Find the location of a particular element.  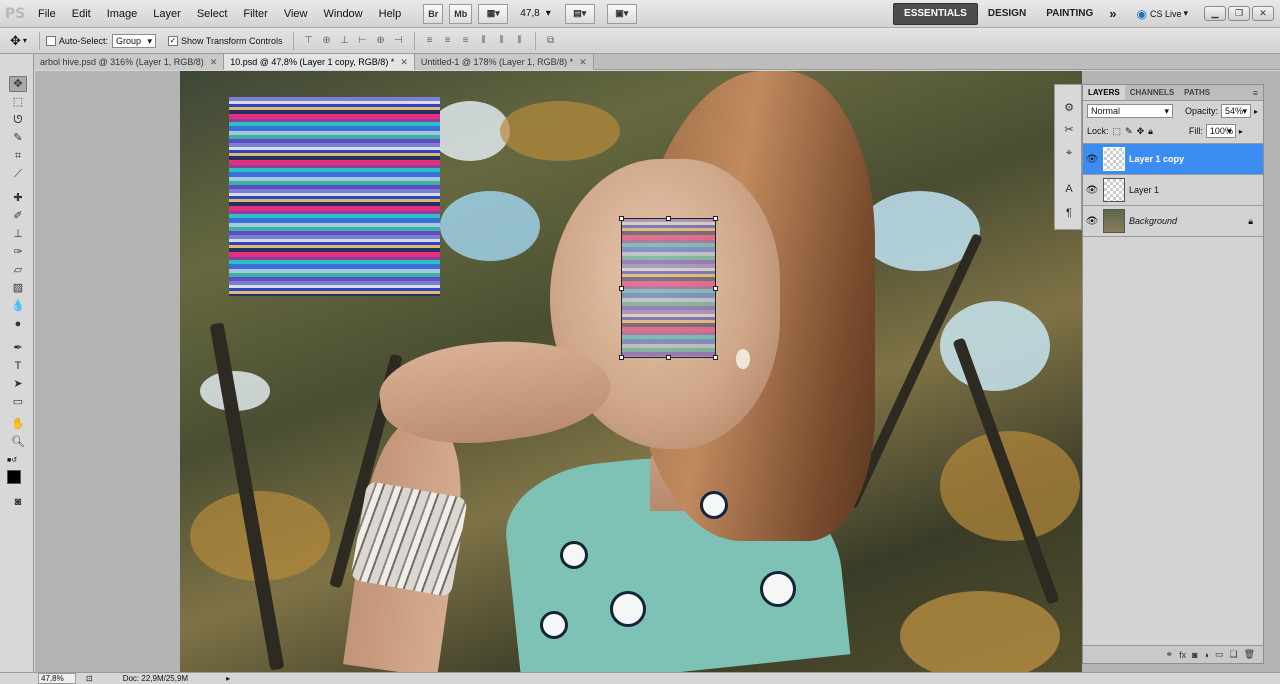

delete-layer-icon: 🗑︎ is located at coordinates (1249, 654).